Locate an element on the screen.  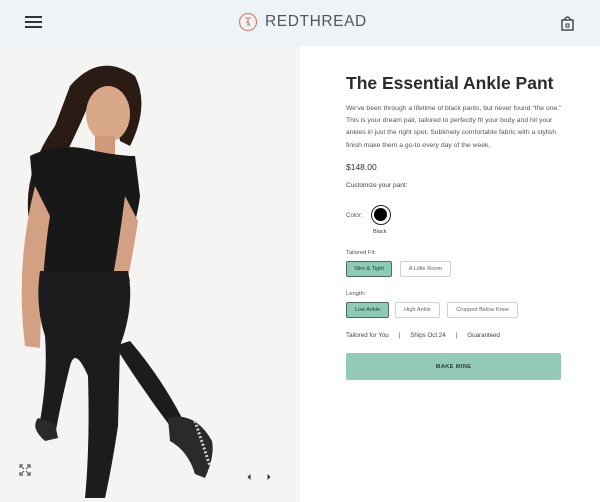
brand-mark-icon is located at coordinates (248, 22).